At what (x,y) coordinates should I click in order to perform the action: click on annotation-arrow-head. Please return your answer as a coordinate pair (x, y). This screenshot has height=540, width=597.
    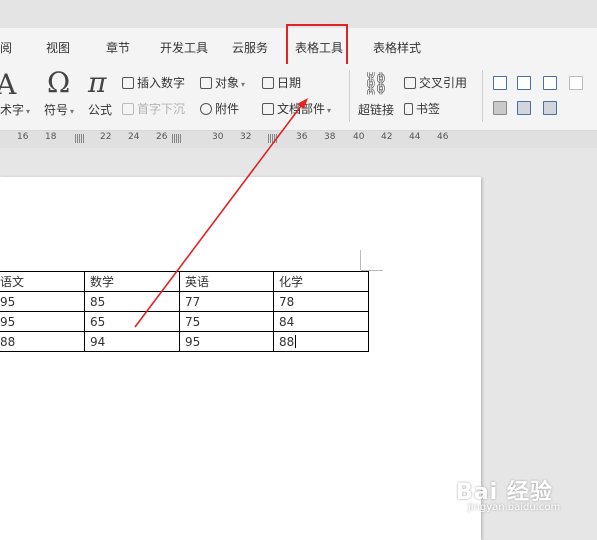
    Looking at the image, I should click on (302, 103).